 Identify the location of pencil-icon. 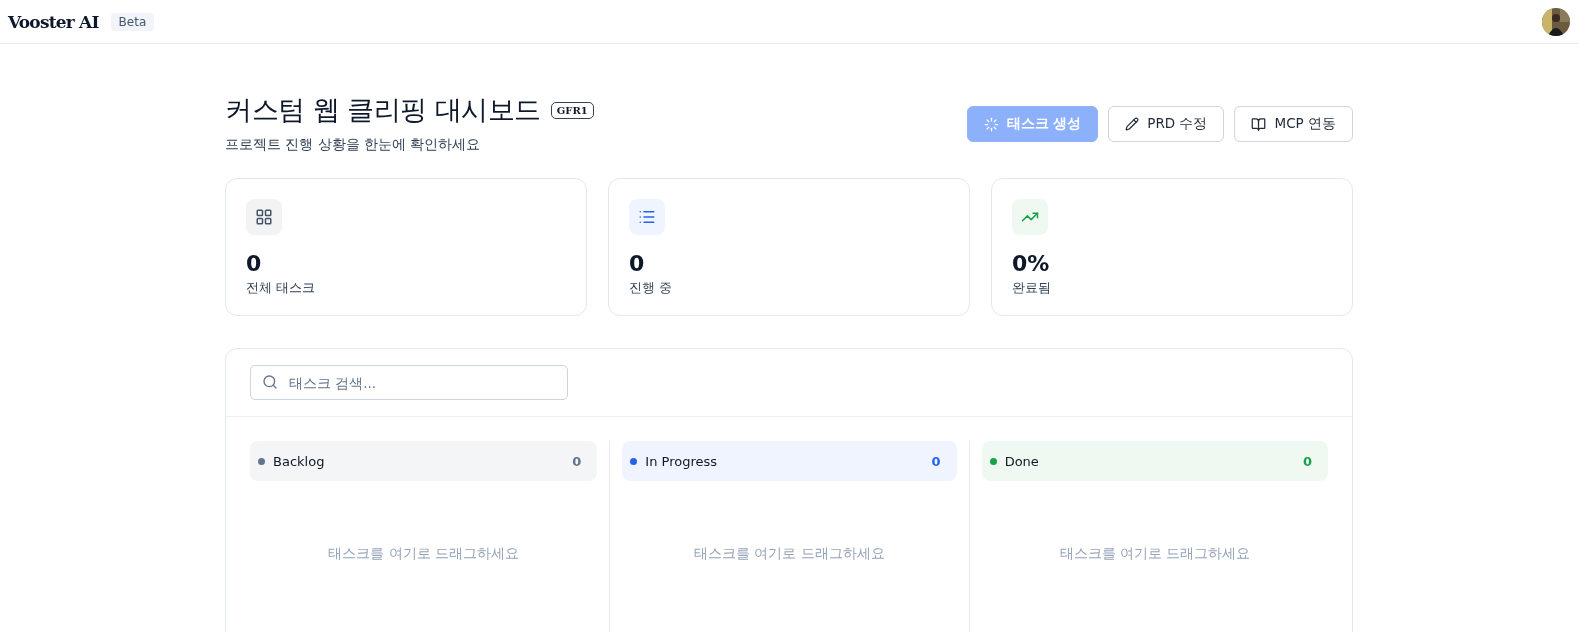
(1132, 124).